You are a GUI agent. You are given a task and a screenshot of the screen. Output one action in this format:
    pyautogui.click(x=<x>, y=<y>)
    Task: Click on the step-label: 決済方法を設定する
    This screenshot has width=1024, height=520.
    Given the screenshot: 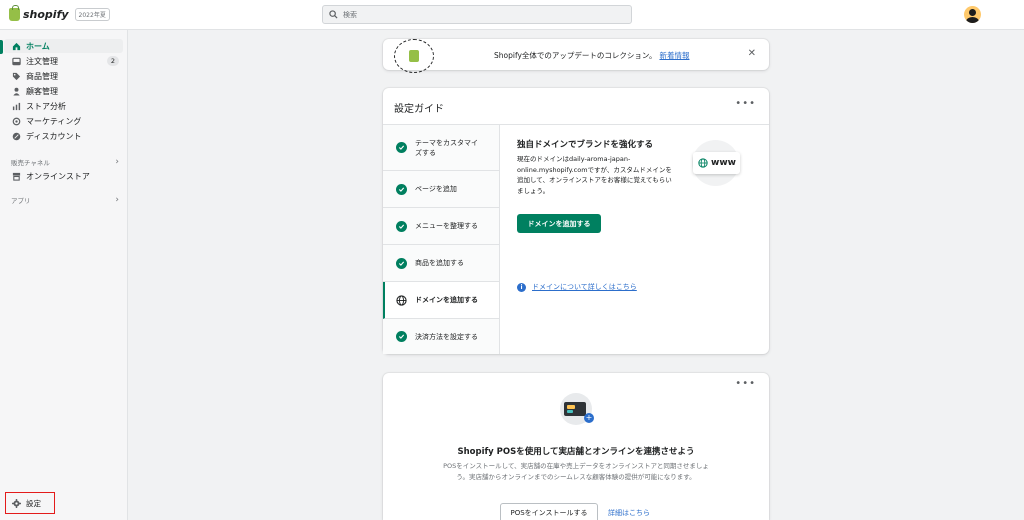 What is the action you would take?
    pyautogui.click(x=446, y=336)
    